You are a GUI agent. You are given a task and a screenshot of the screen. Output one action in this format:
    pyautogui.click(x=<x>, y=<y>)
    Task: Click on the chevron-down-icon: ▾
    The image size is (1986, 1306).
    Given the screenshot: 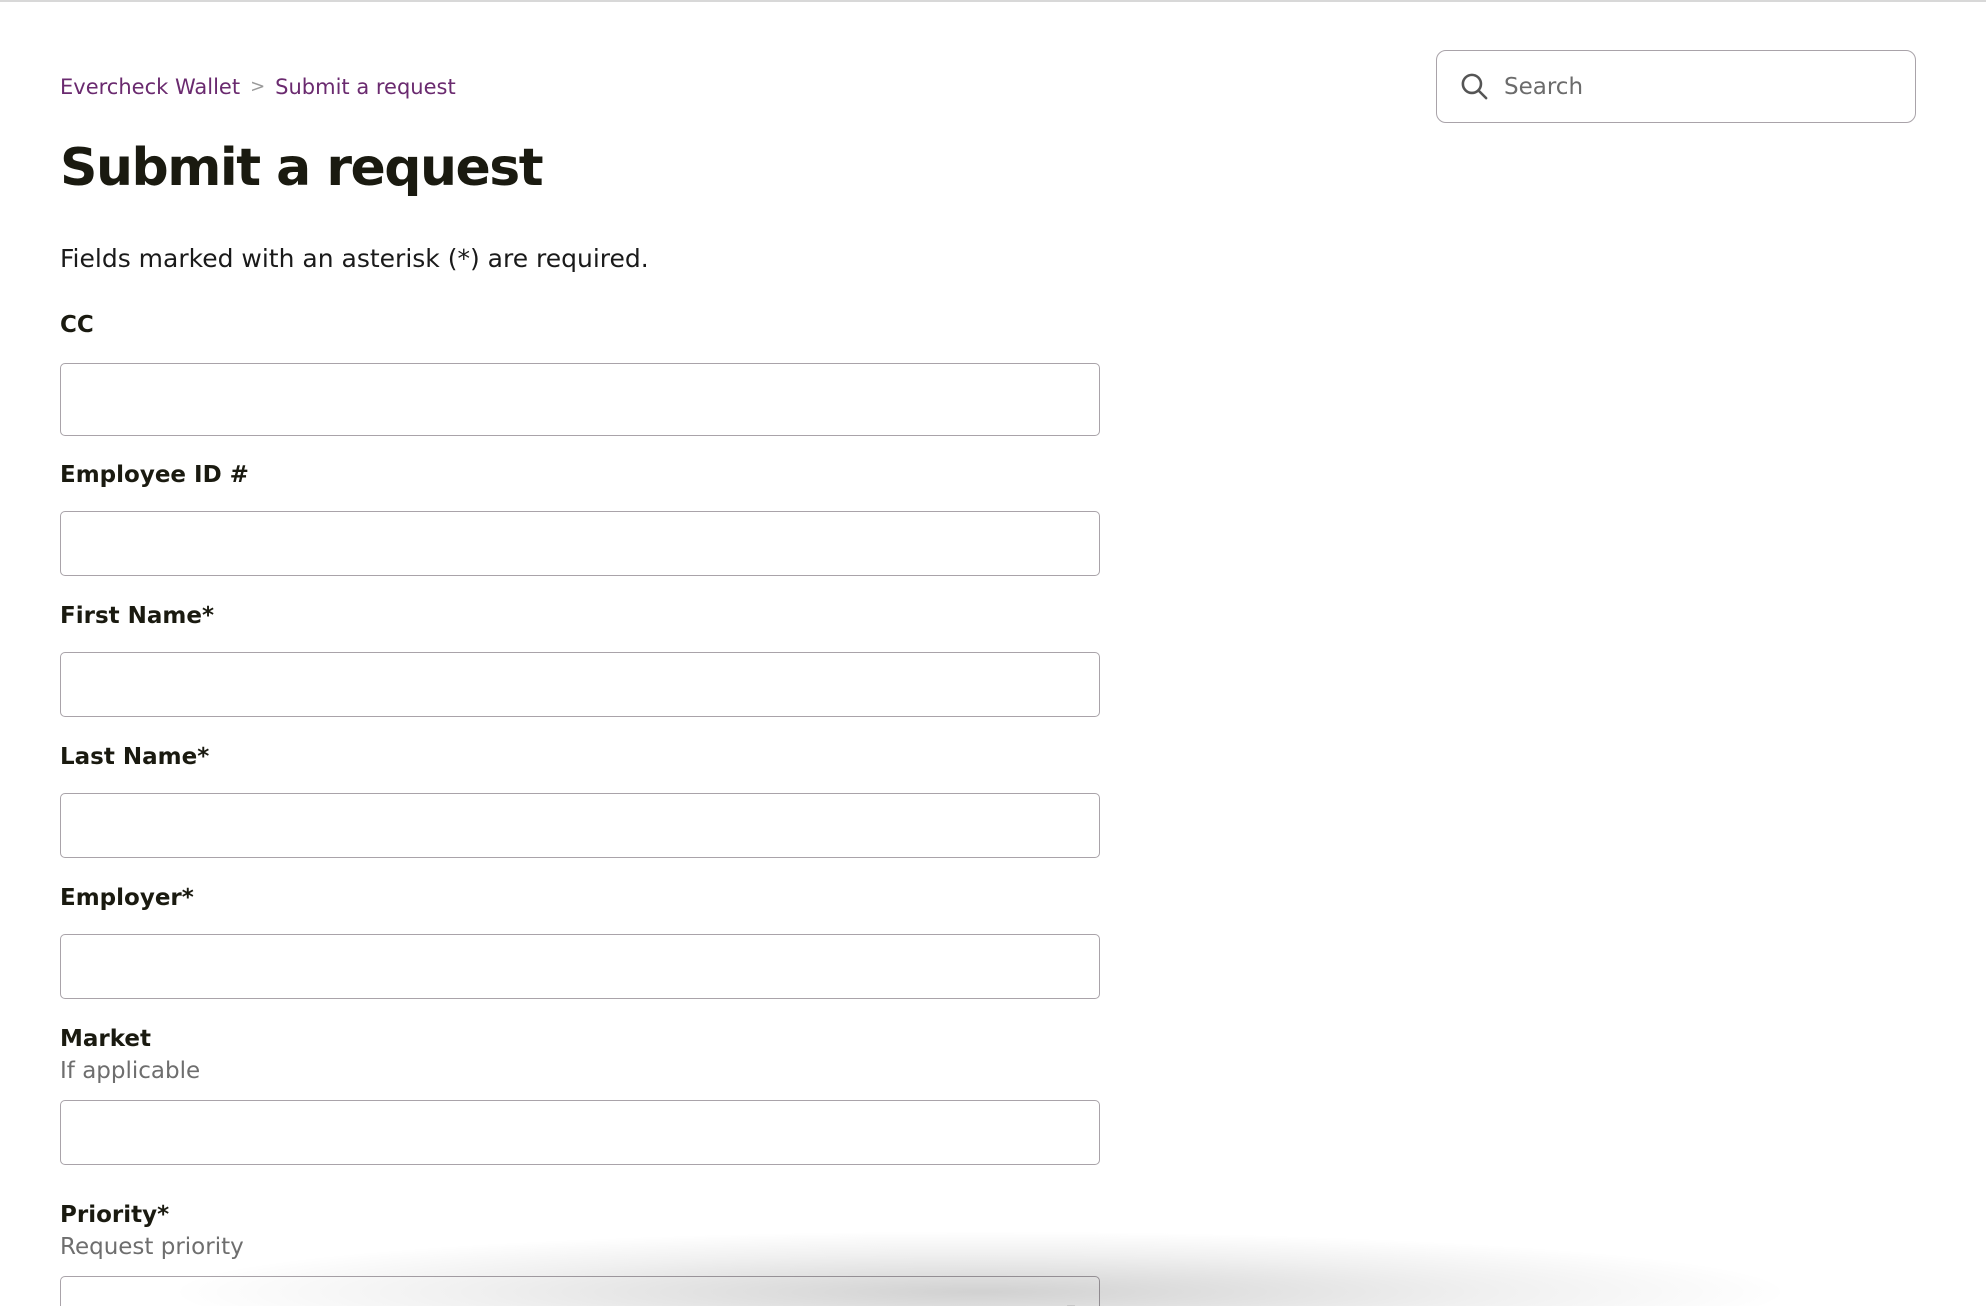 What is the action you would take?
    pyautogui.click(x=1071, y=1302)
    